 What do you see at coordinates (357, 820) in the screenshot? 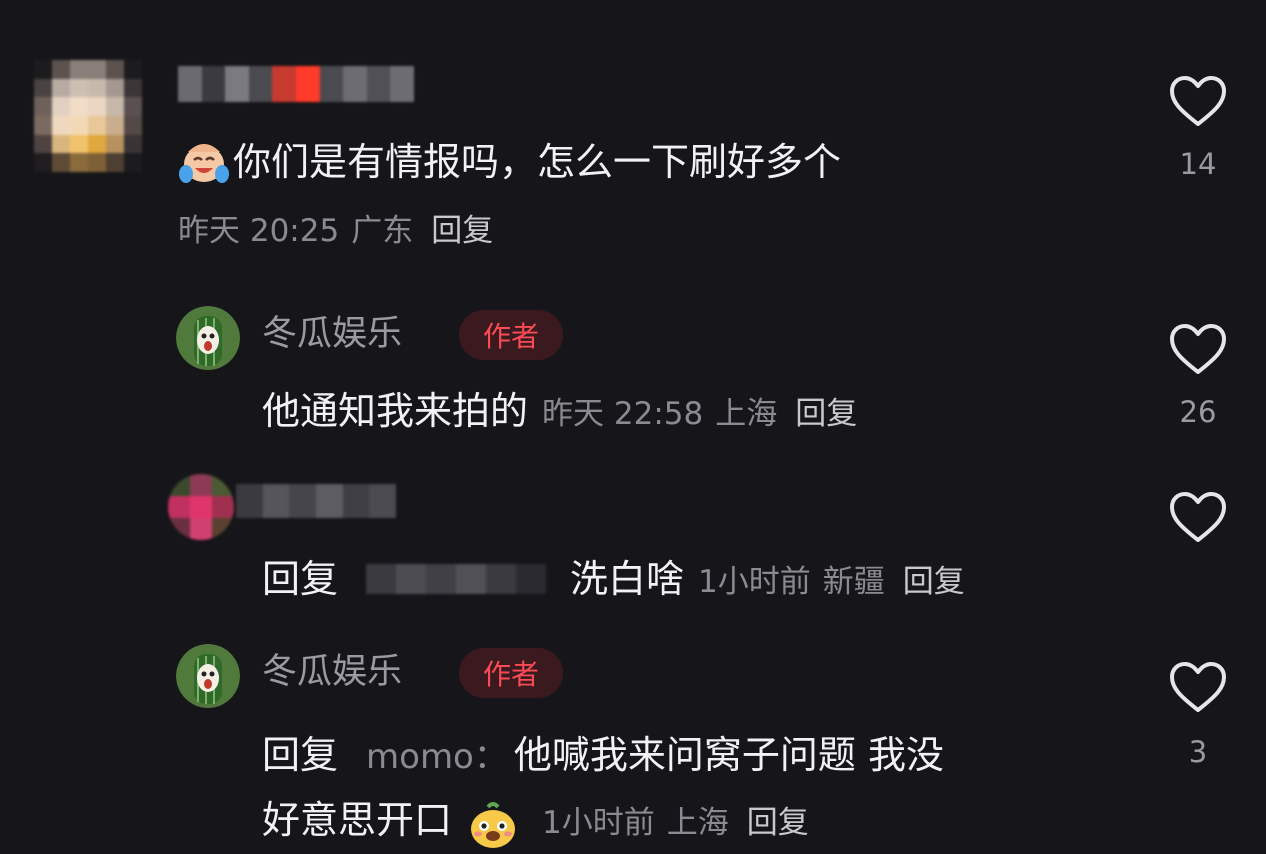
I see `reply-text-cont: 好意思开口` at bounding box center [357, 820].